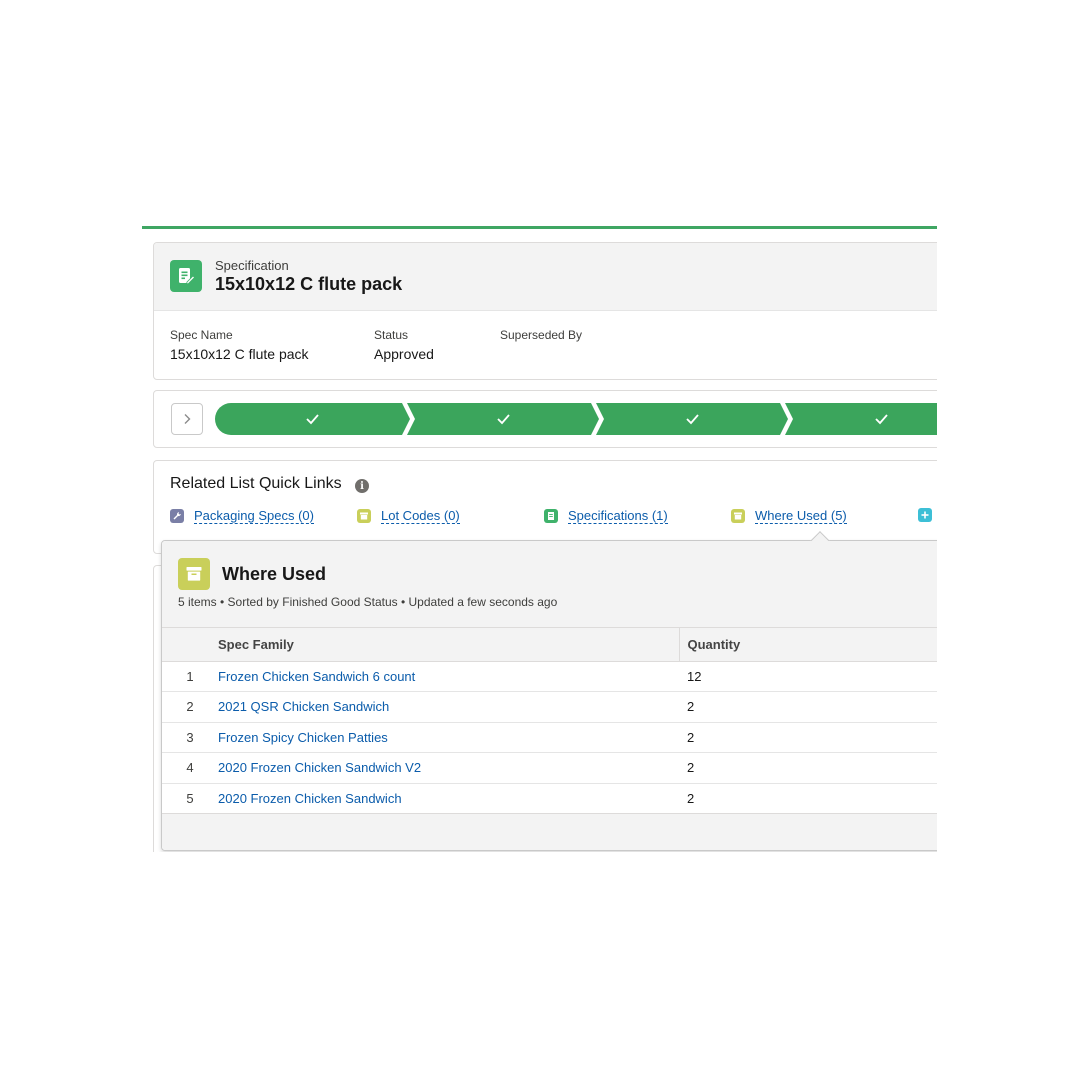 This screenshot has height=1080, width=1080. I want to click on row-number: 2, so click(190, 707).